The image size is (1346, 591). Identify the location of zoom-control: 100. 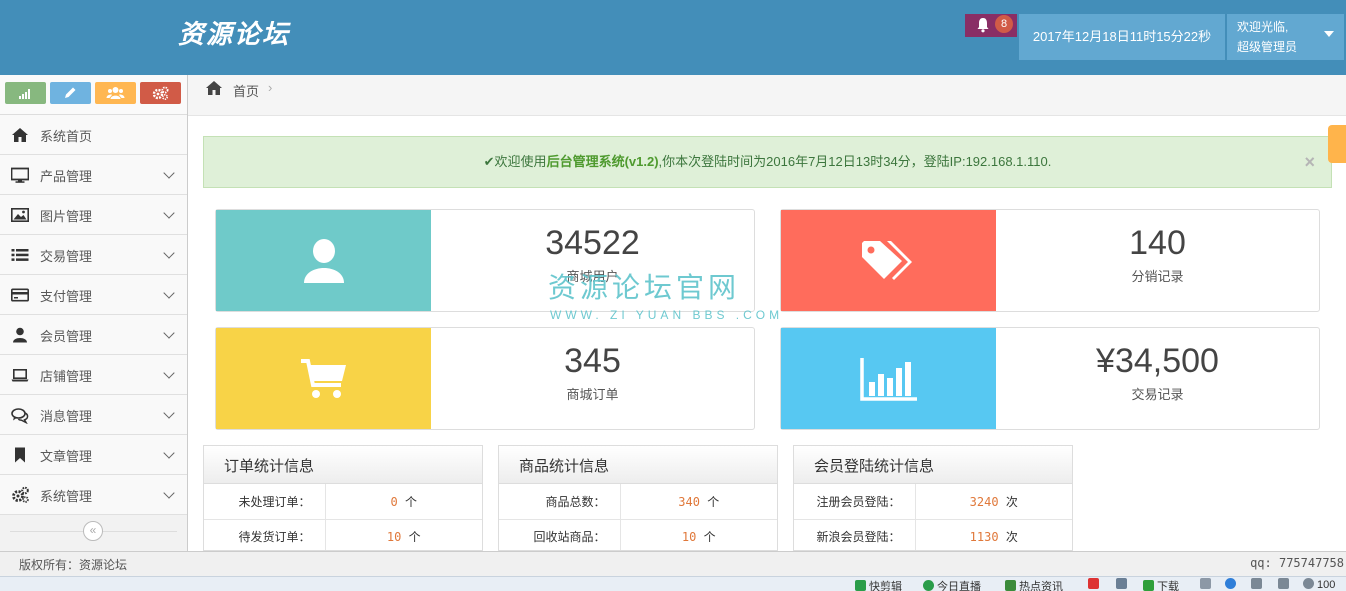
(1319, 584).